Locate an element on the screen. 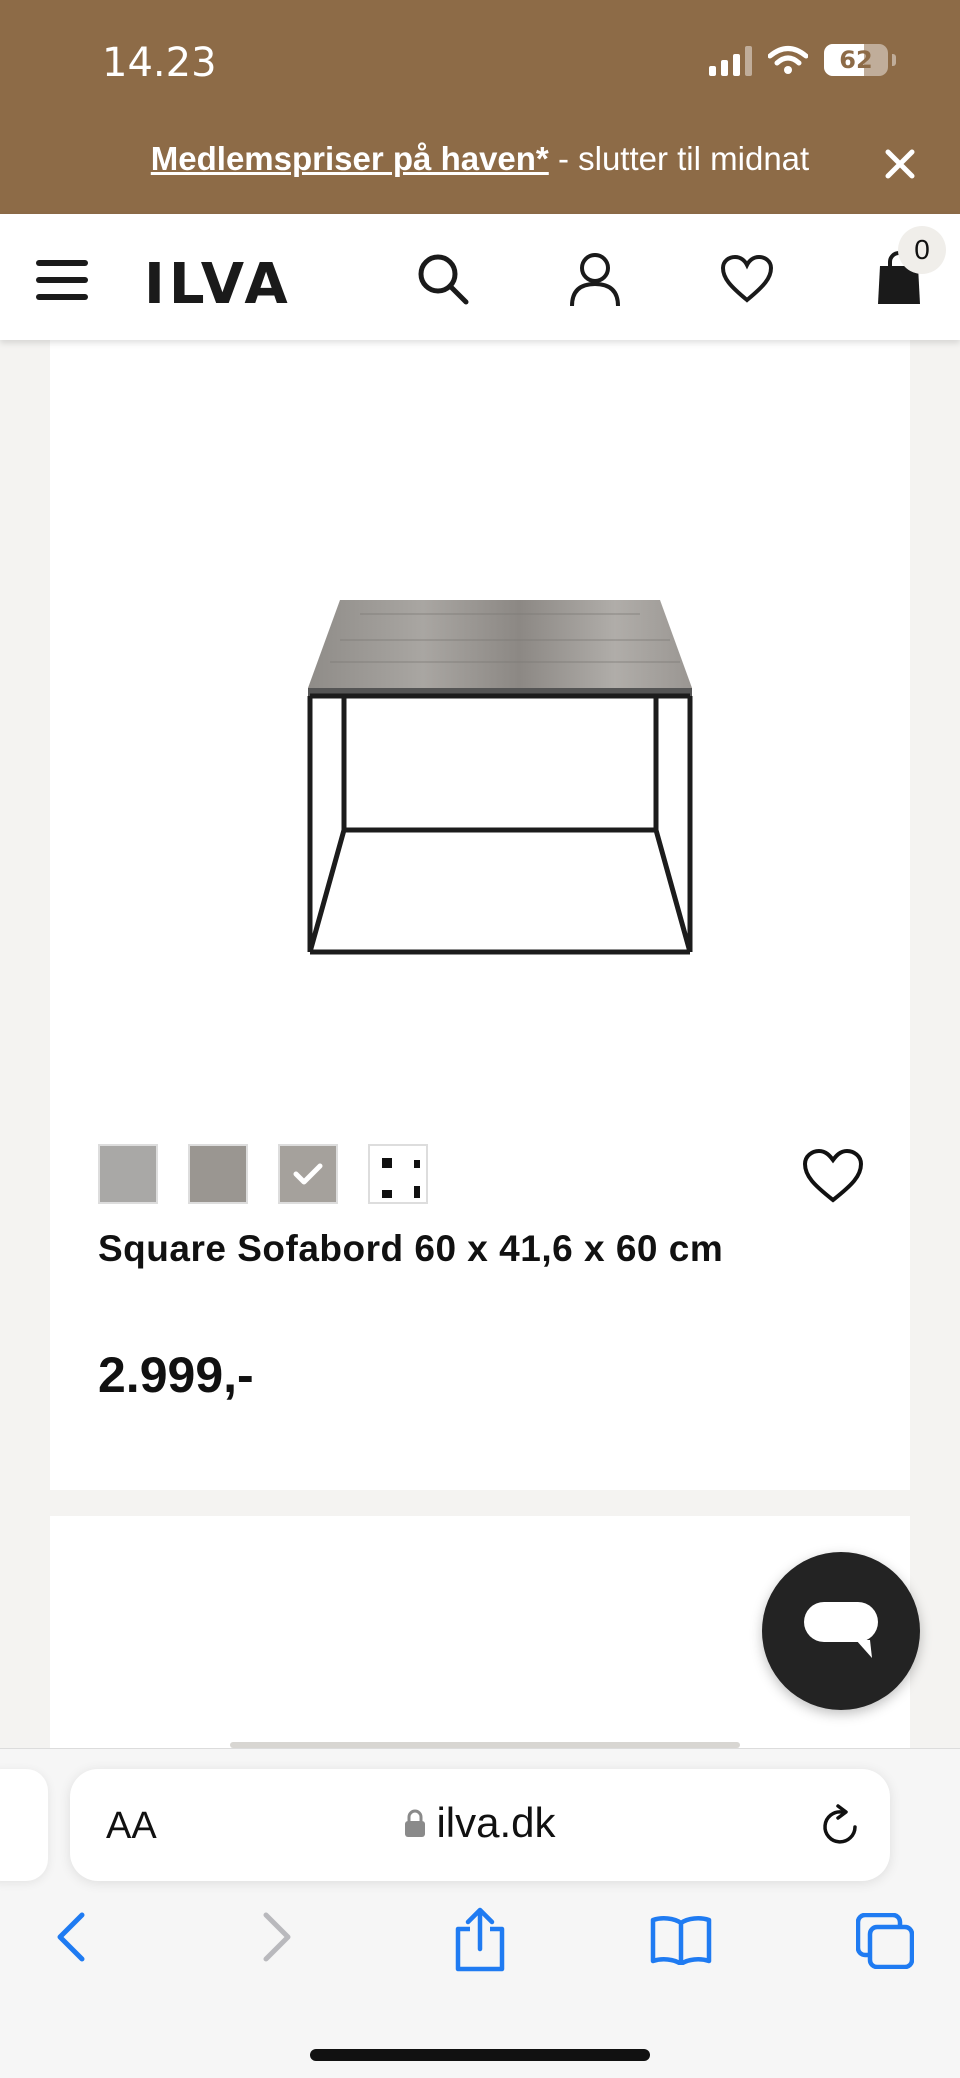  status-icons: 62 is located at coordinates (802, 60).